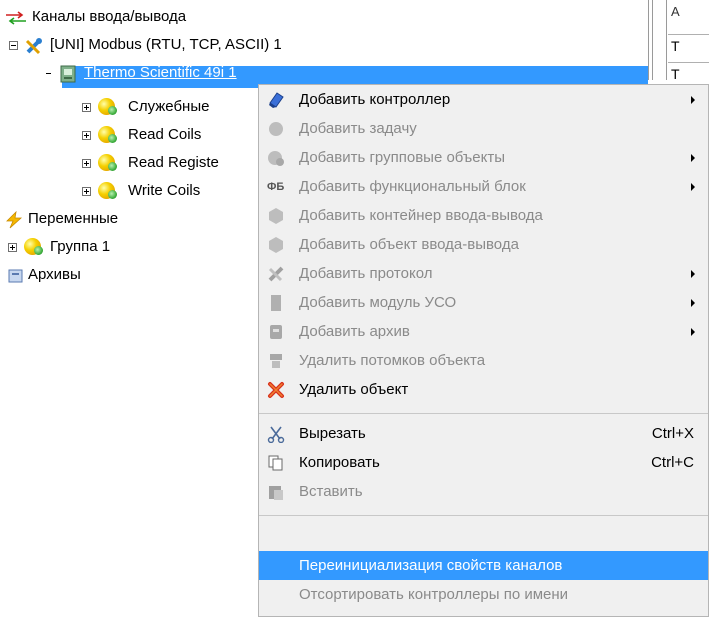 The width and height of the screenshot is (709, 617). I want to click on delete-cross-icon, so click(276, 390).